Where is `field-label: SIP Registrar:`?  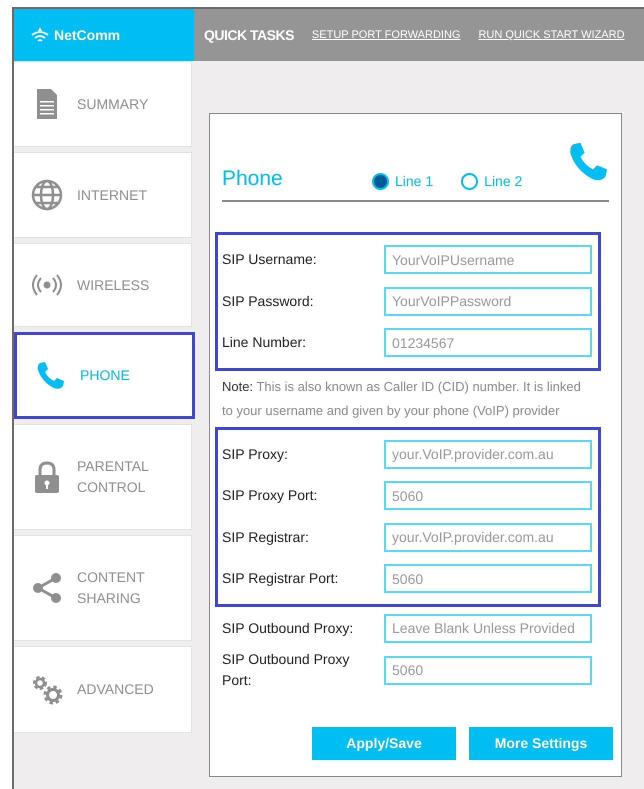 field-label: SIP Registrar: is located at coordinates (266, 537).